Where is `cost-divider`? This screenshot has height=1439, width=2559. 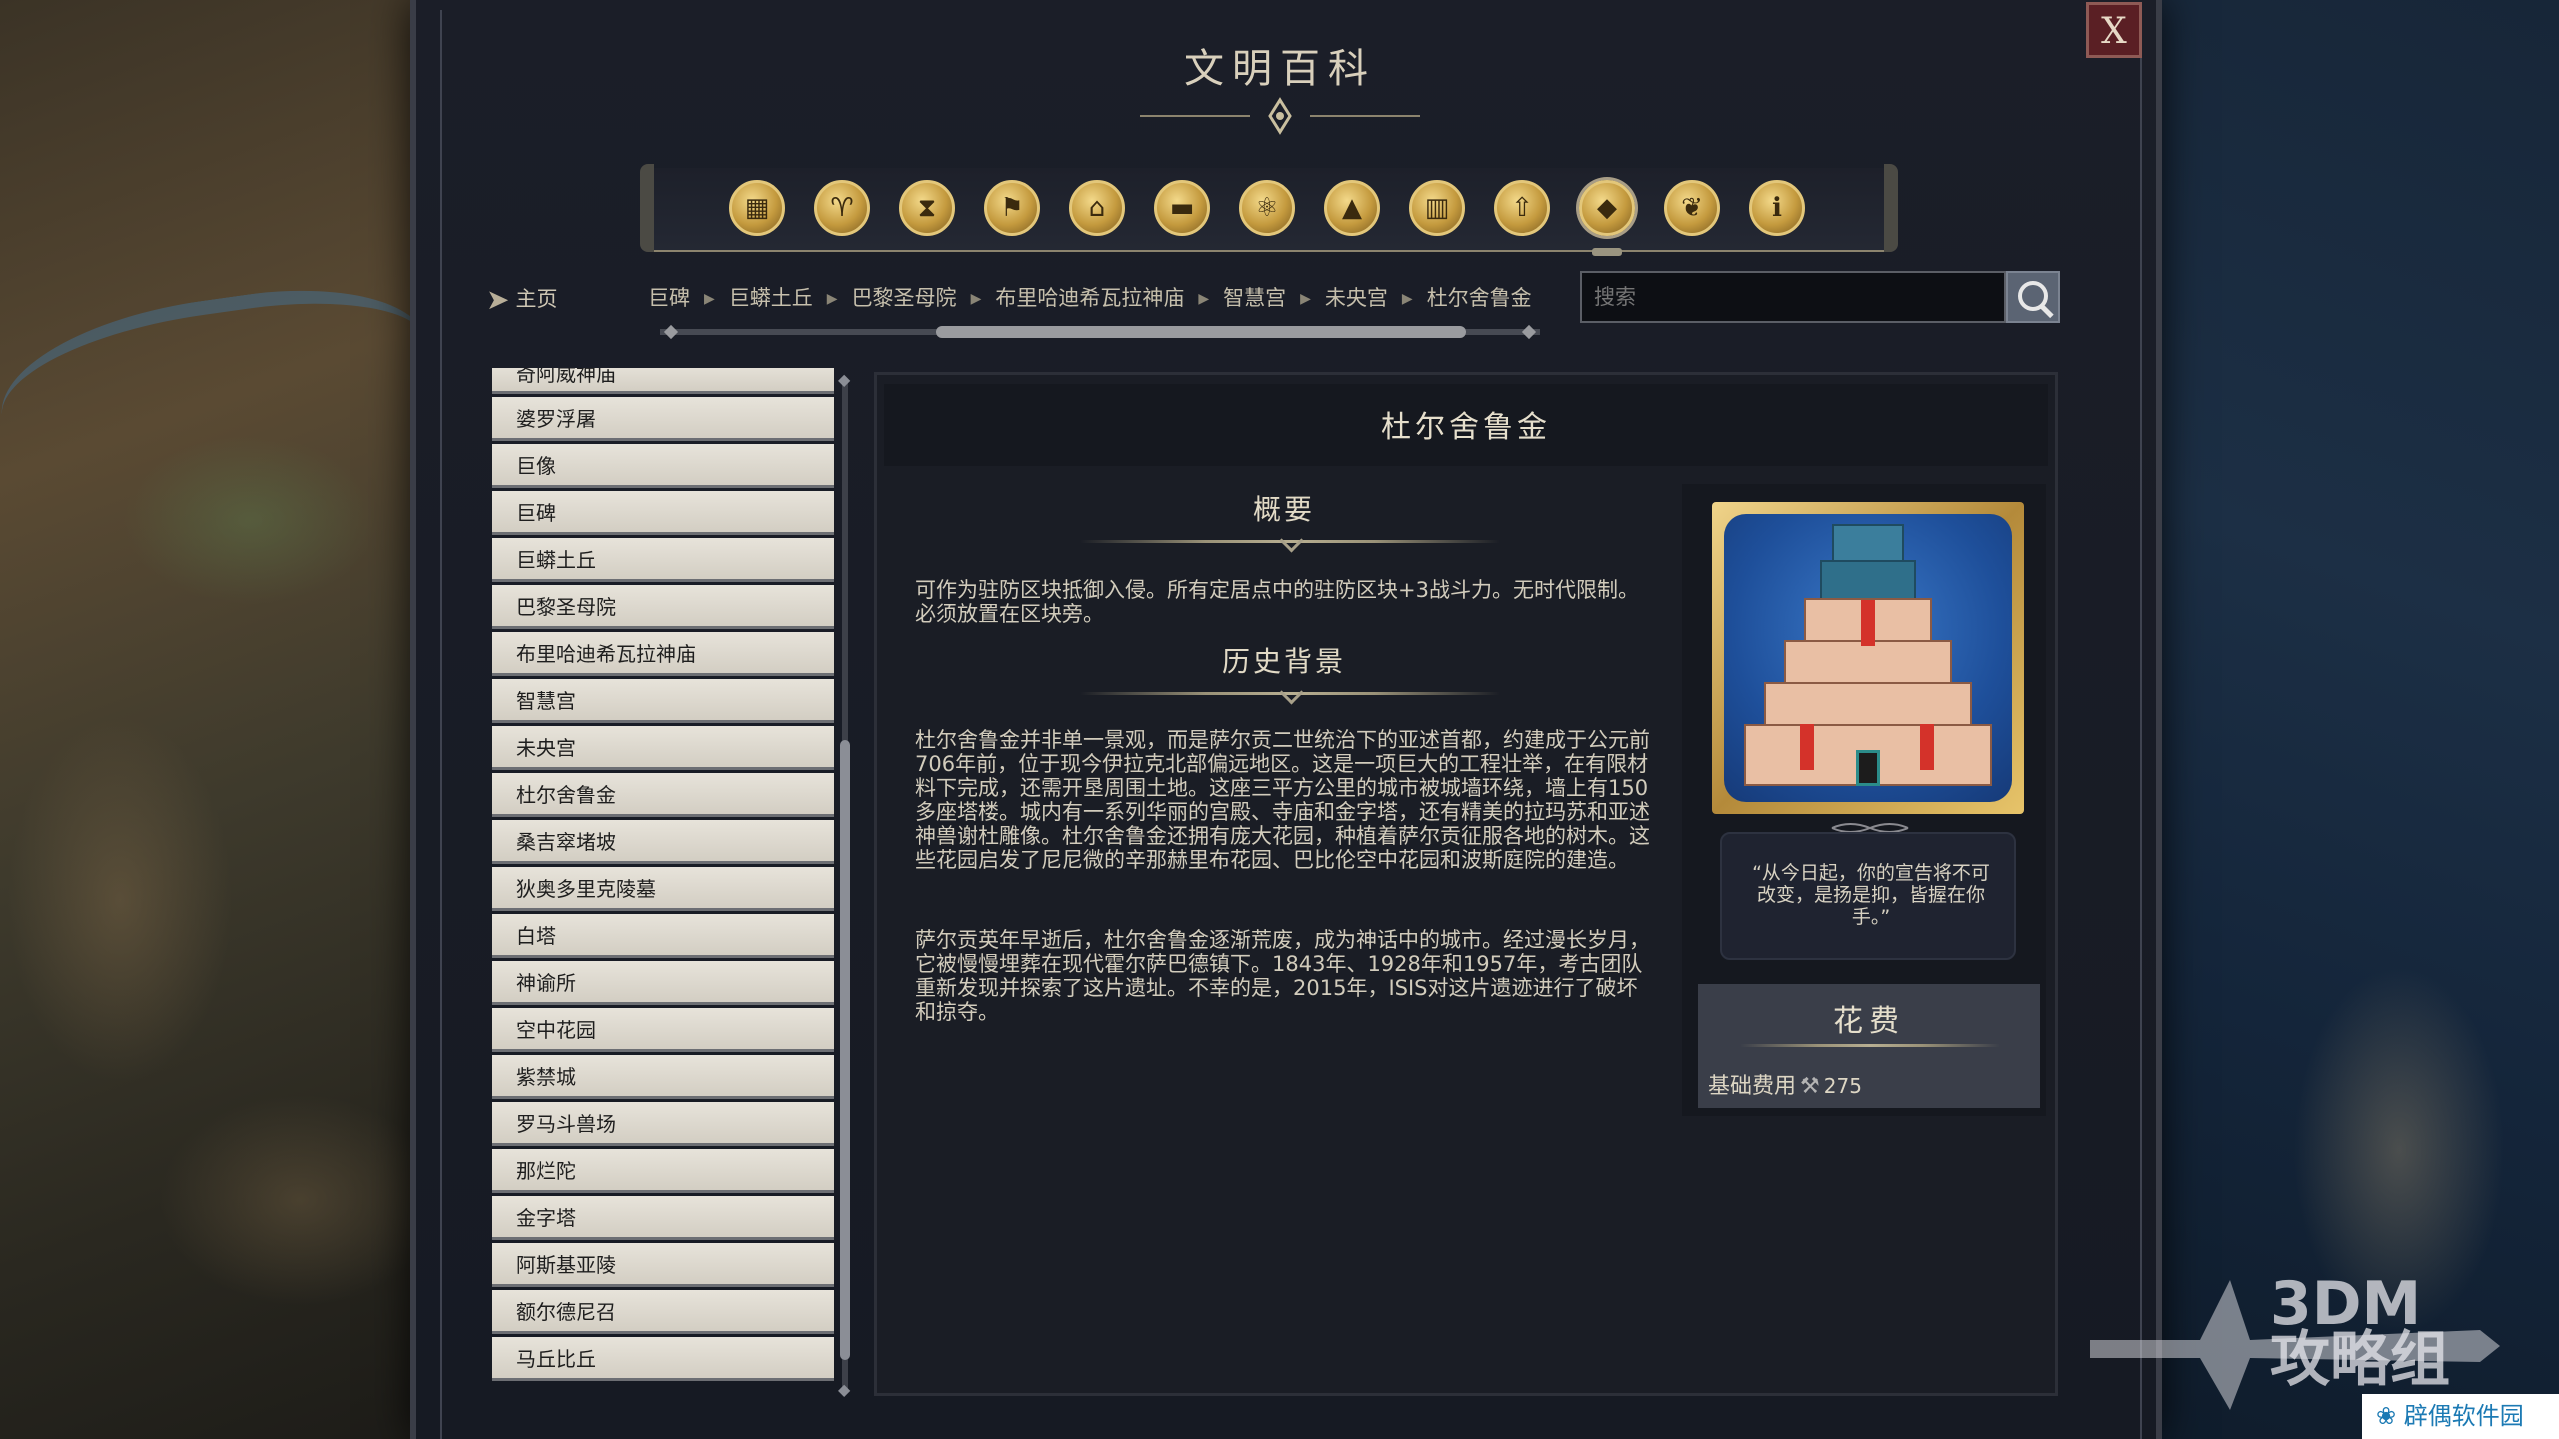
cost-divider is located at coordinates (1870, 1045).